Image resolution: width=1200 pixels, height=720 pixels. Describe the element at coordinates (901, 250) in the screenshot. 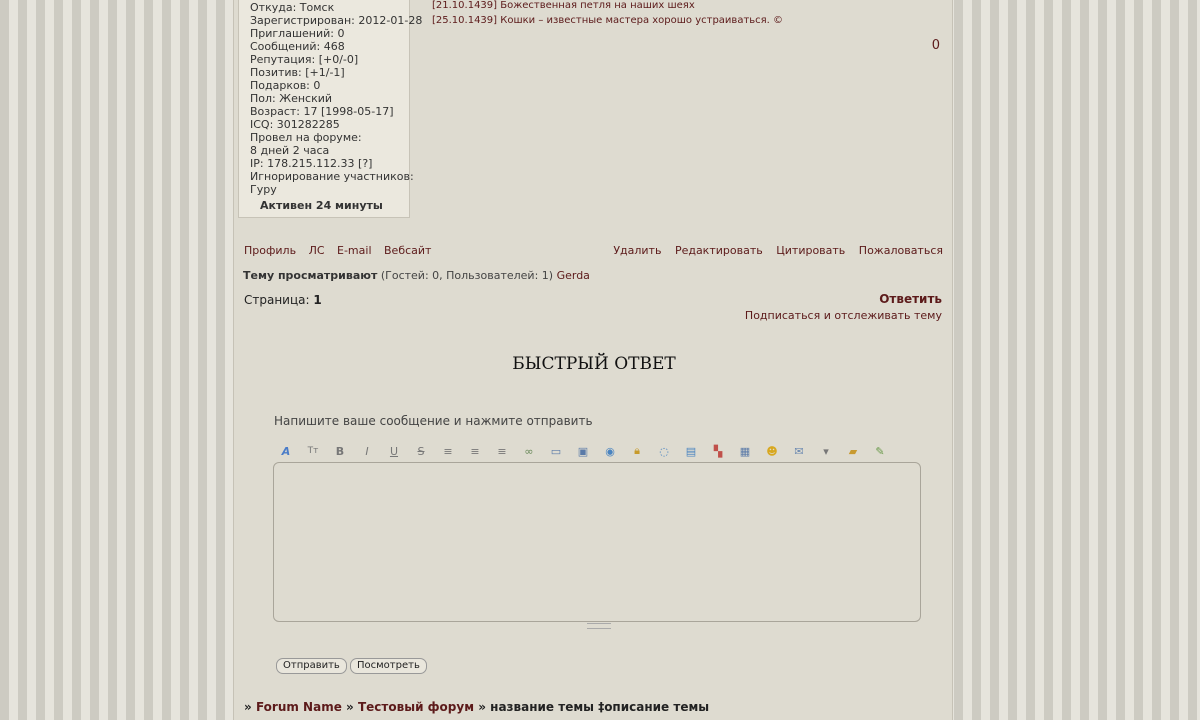

I see `report-link: Пожаловаться` at that location.